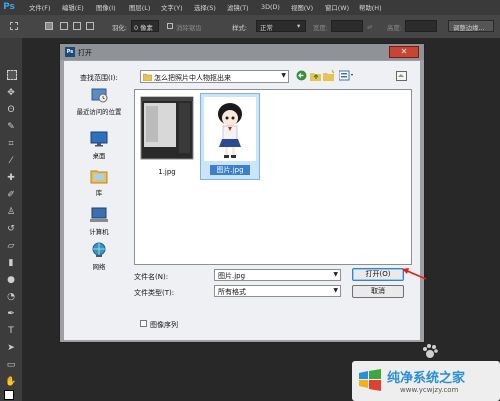 Image resolution: width=500 pixels, height=401 pixels. What do you see at coordinates (11, 110) in the screenshot?
I see `lasso-tool-icon: ʘ` at bounding box center [11, 110].